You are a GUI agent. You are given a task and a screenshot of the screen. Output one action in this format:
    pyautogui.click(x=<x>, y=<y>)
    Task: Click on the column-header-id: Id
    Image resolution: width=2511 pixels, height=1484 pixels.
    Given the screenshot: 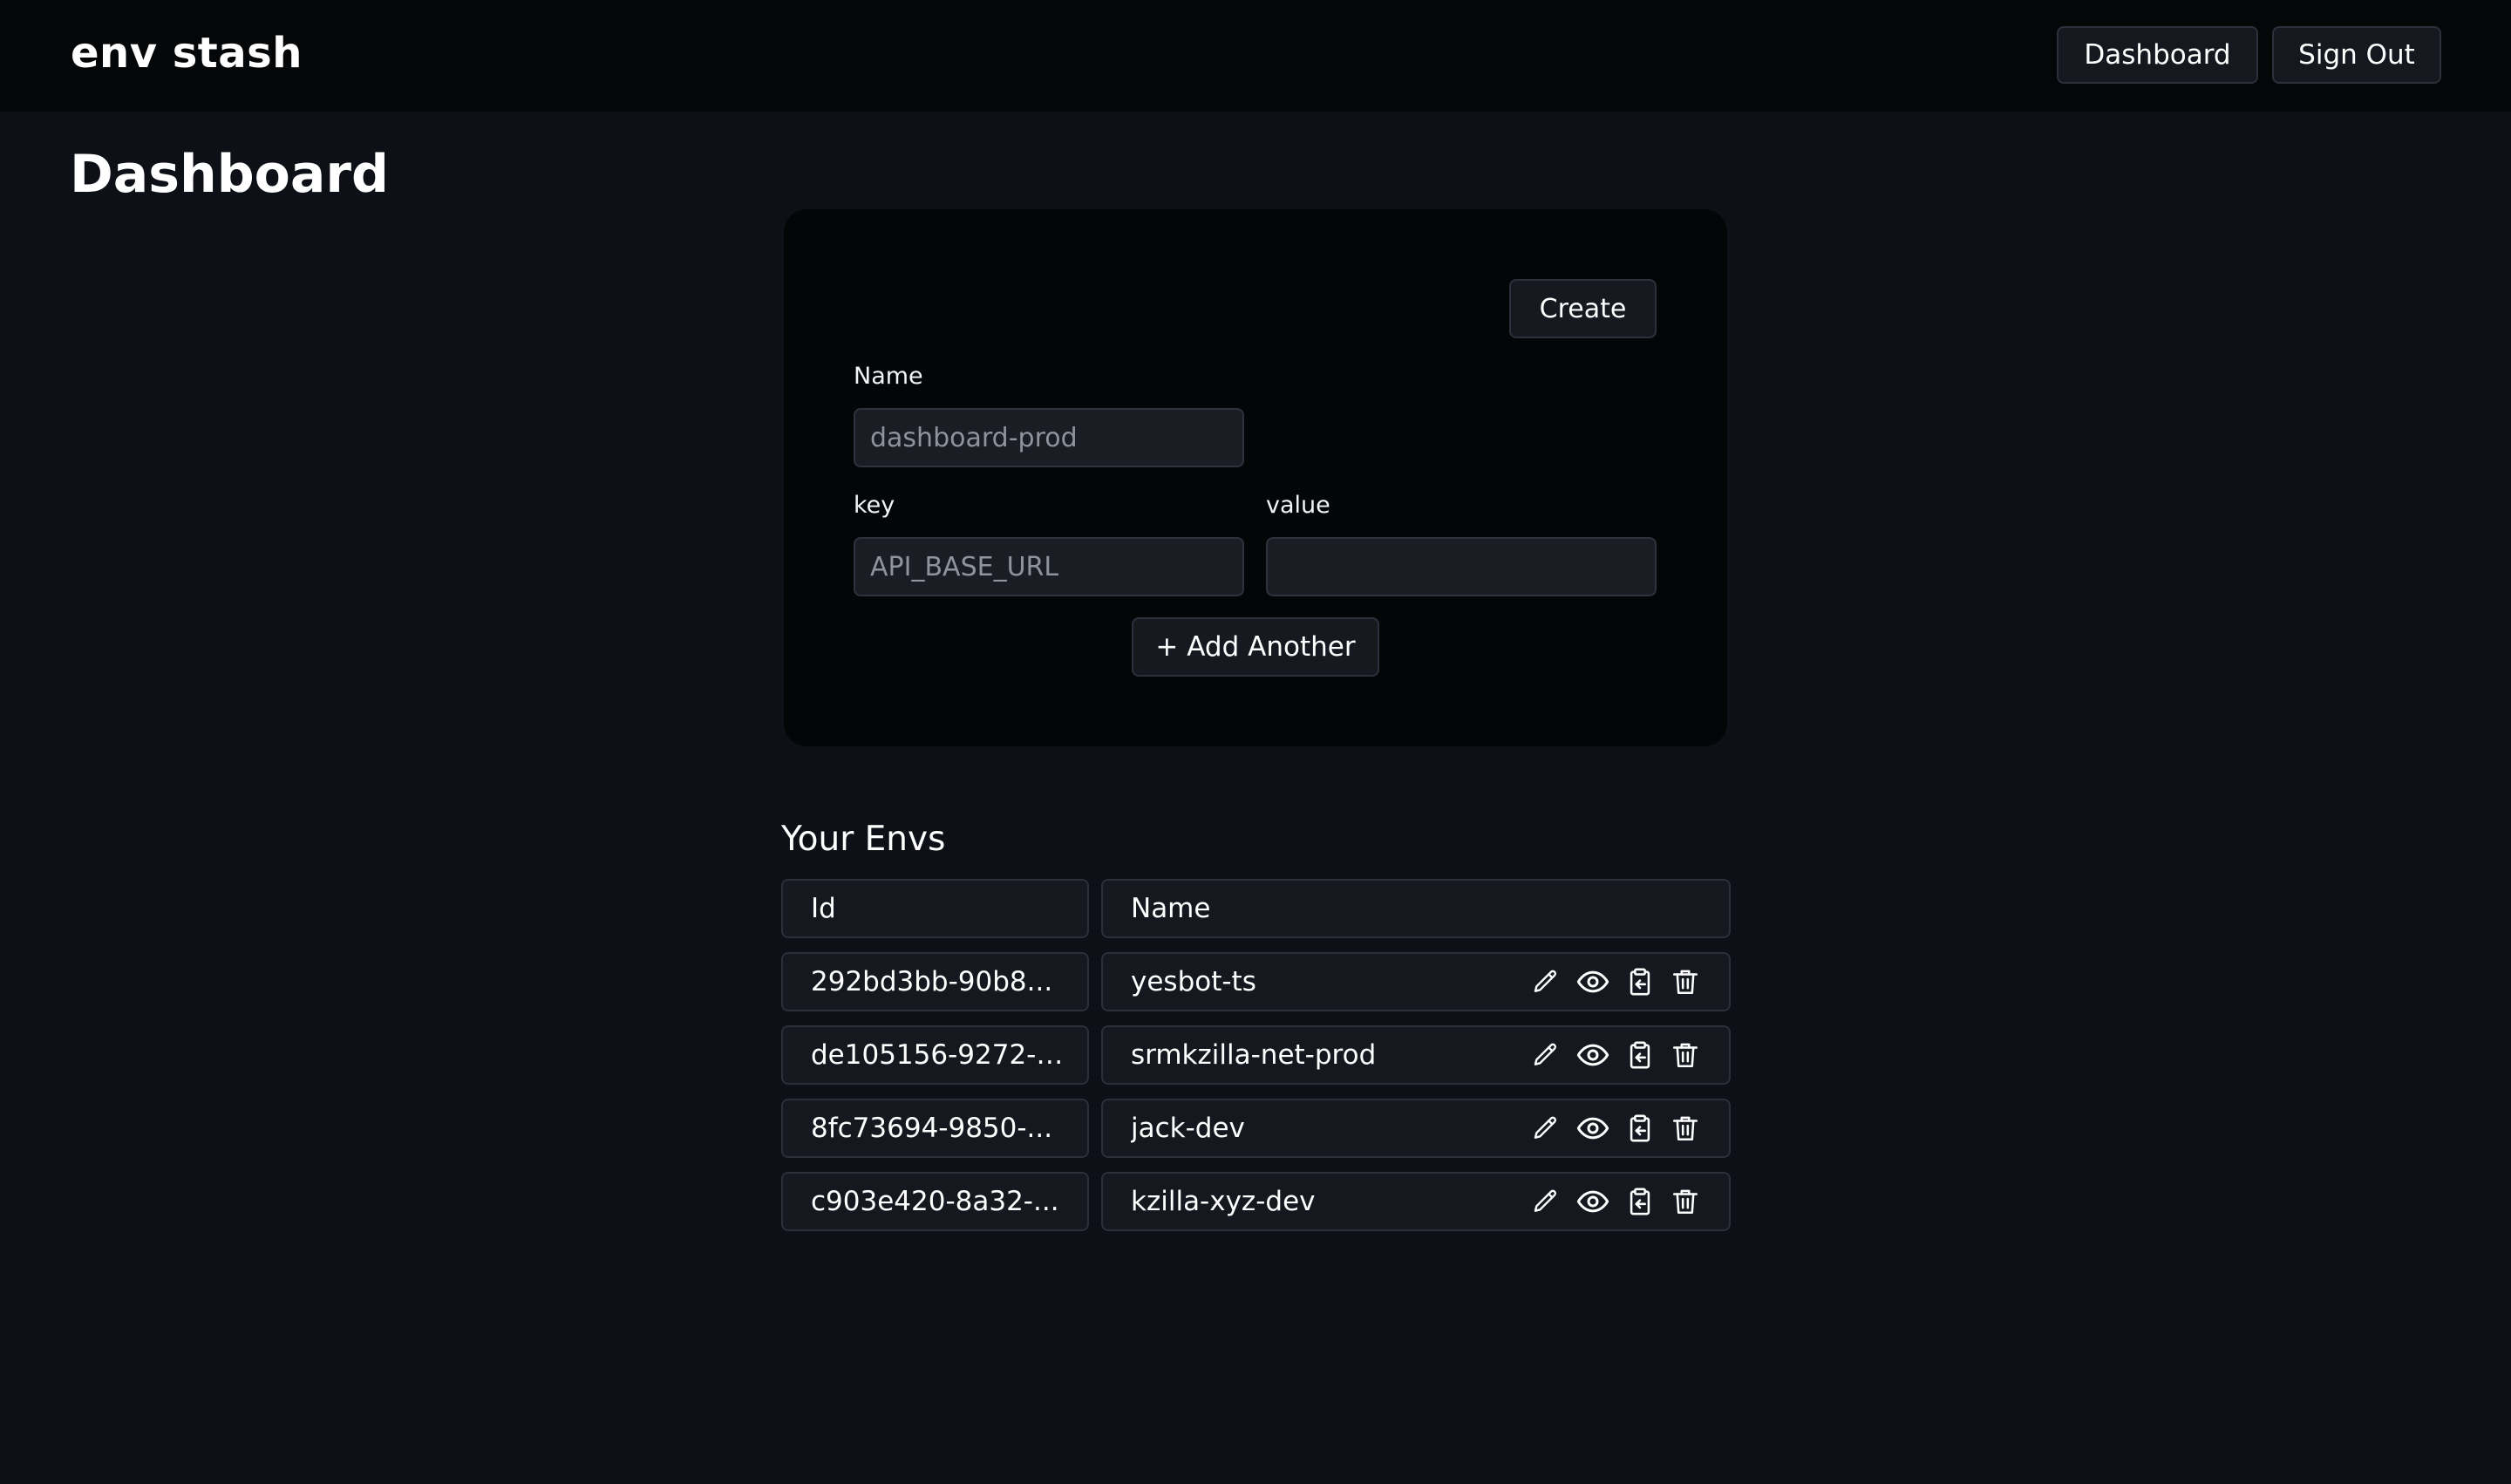 What is the action you would take?
    pyautogui.click(x=935, y=908)
    